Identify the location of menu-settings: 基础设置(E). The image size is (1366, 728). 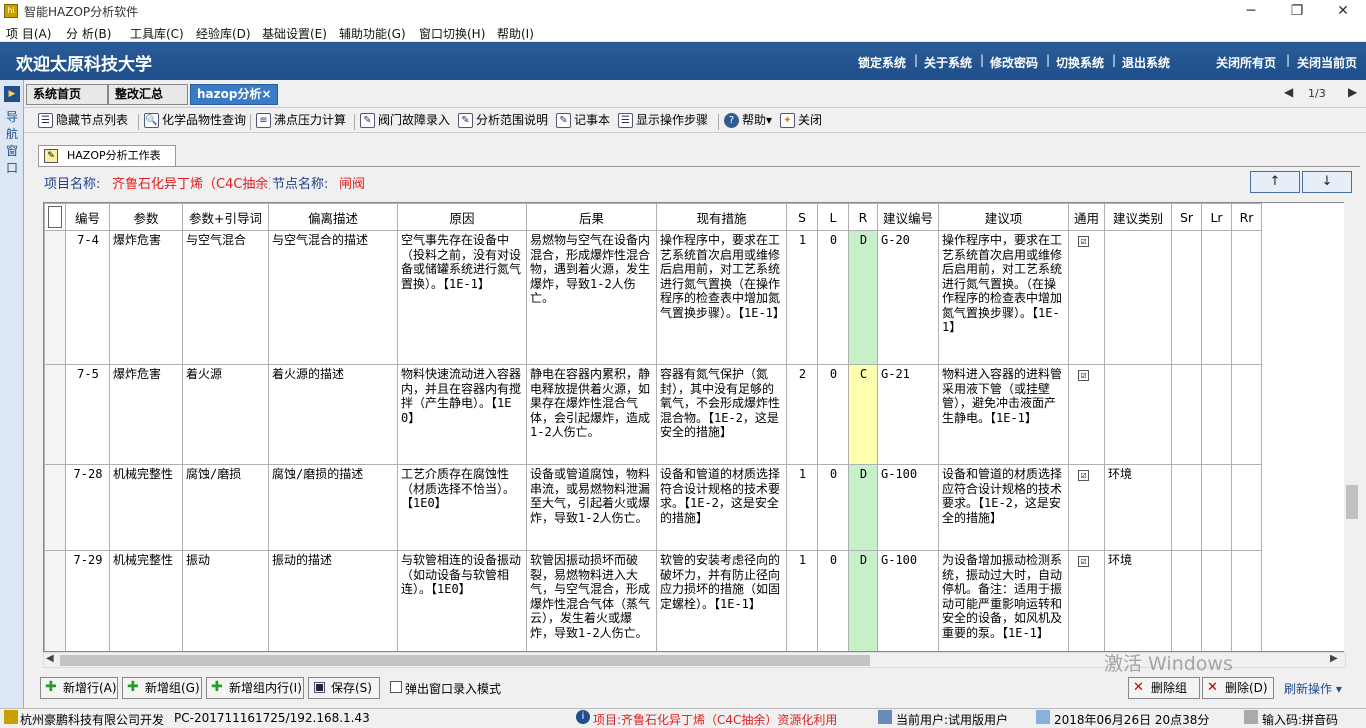
(294, 33).